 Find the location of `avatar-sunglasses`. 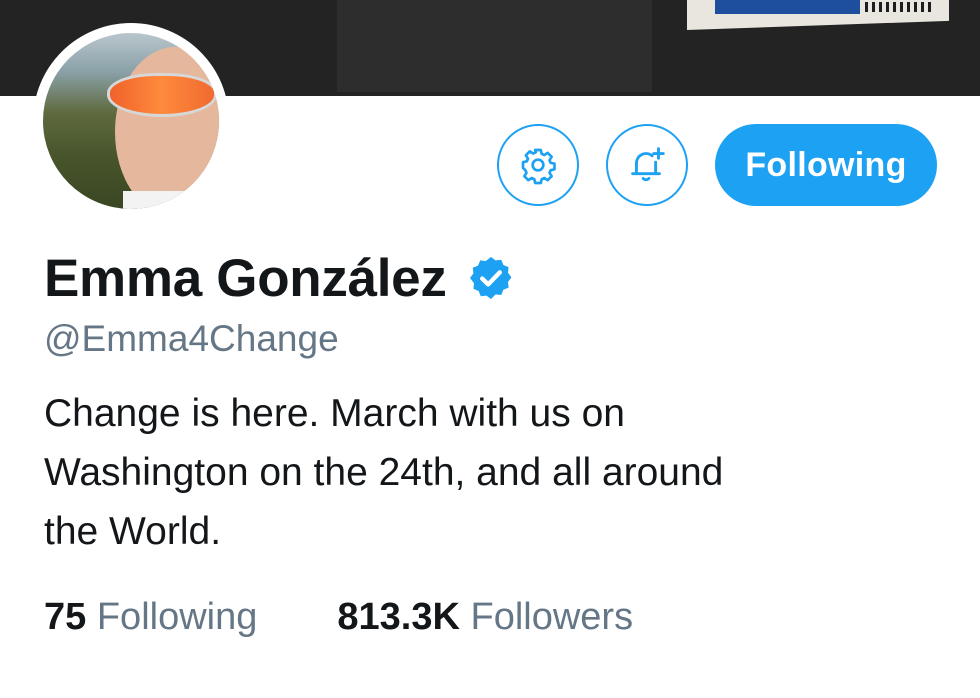

avatar-sunglasses is located at coordinates (162, 95).